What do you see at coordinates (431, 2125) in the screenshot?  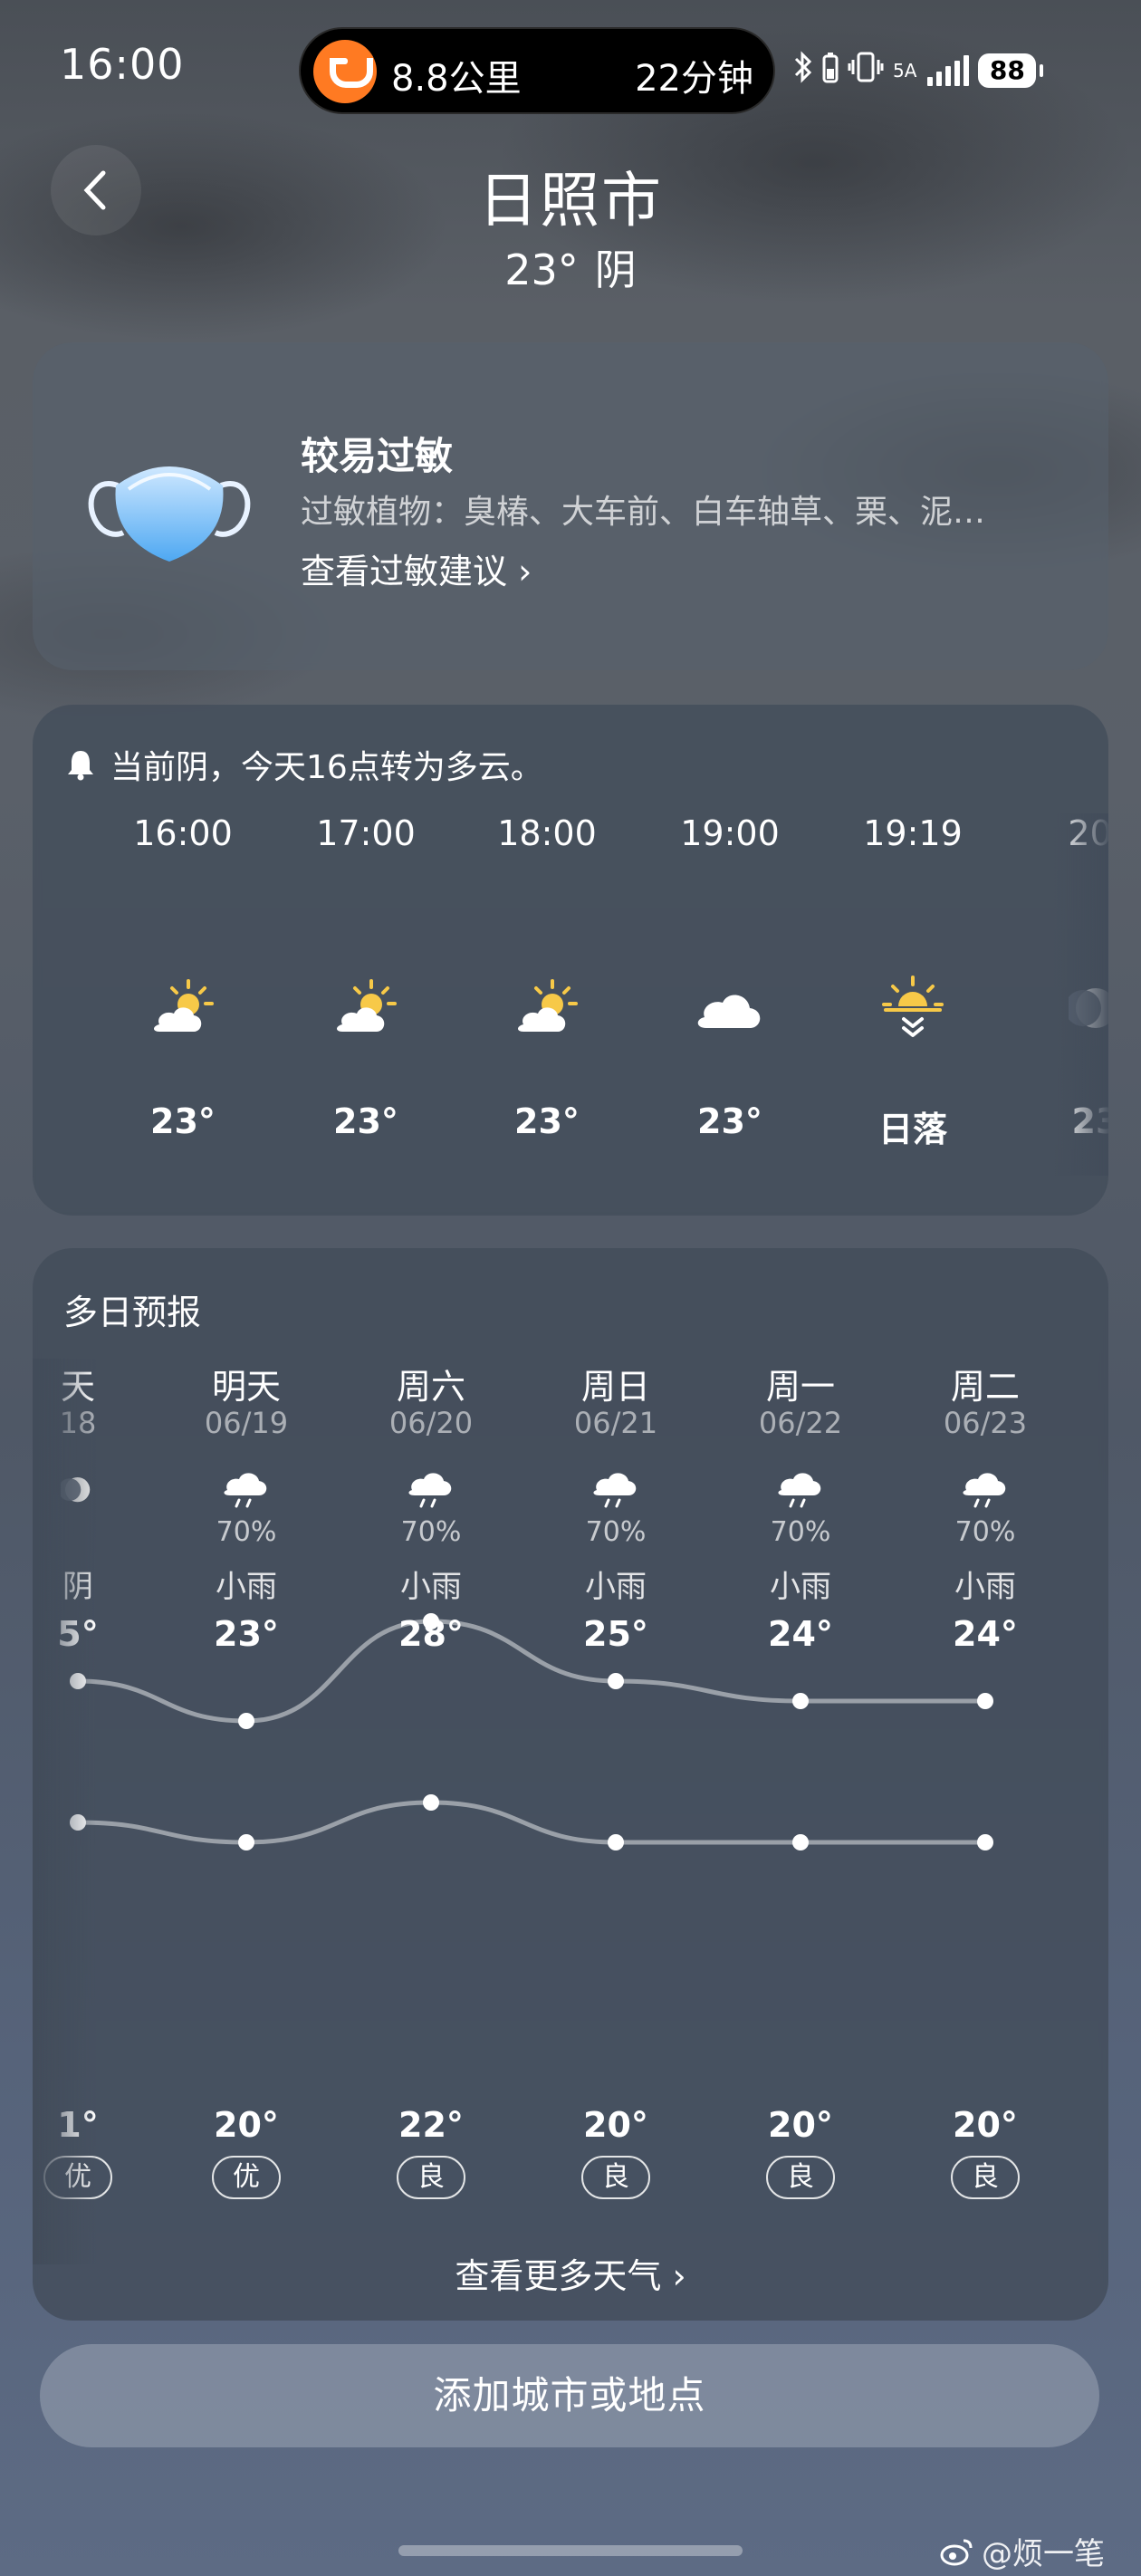 I see `day-low-temp: 22°` at bounding box center [431, 2125].